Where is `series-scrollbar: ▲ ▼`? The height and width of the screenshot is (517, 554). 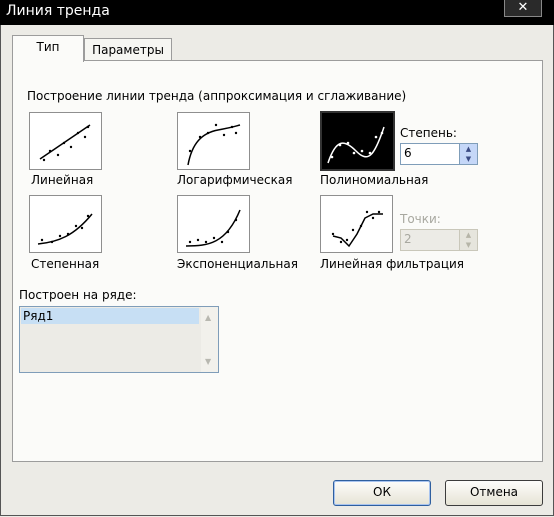
series-scrollbar: ▲ ▼ is located at coordinates (209, 339).